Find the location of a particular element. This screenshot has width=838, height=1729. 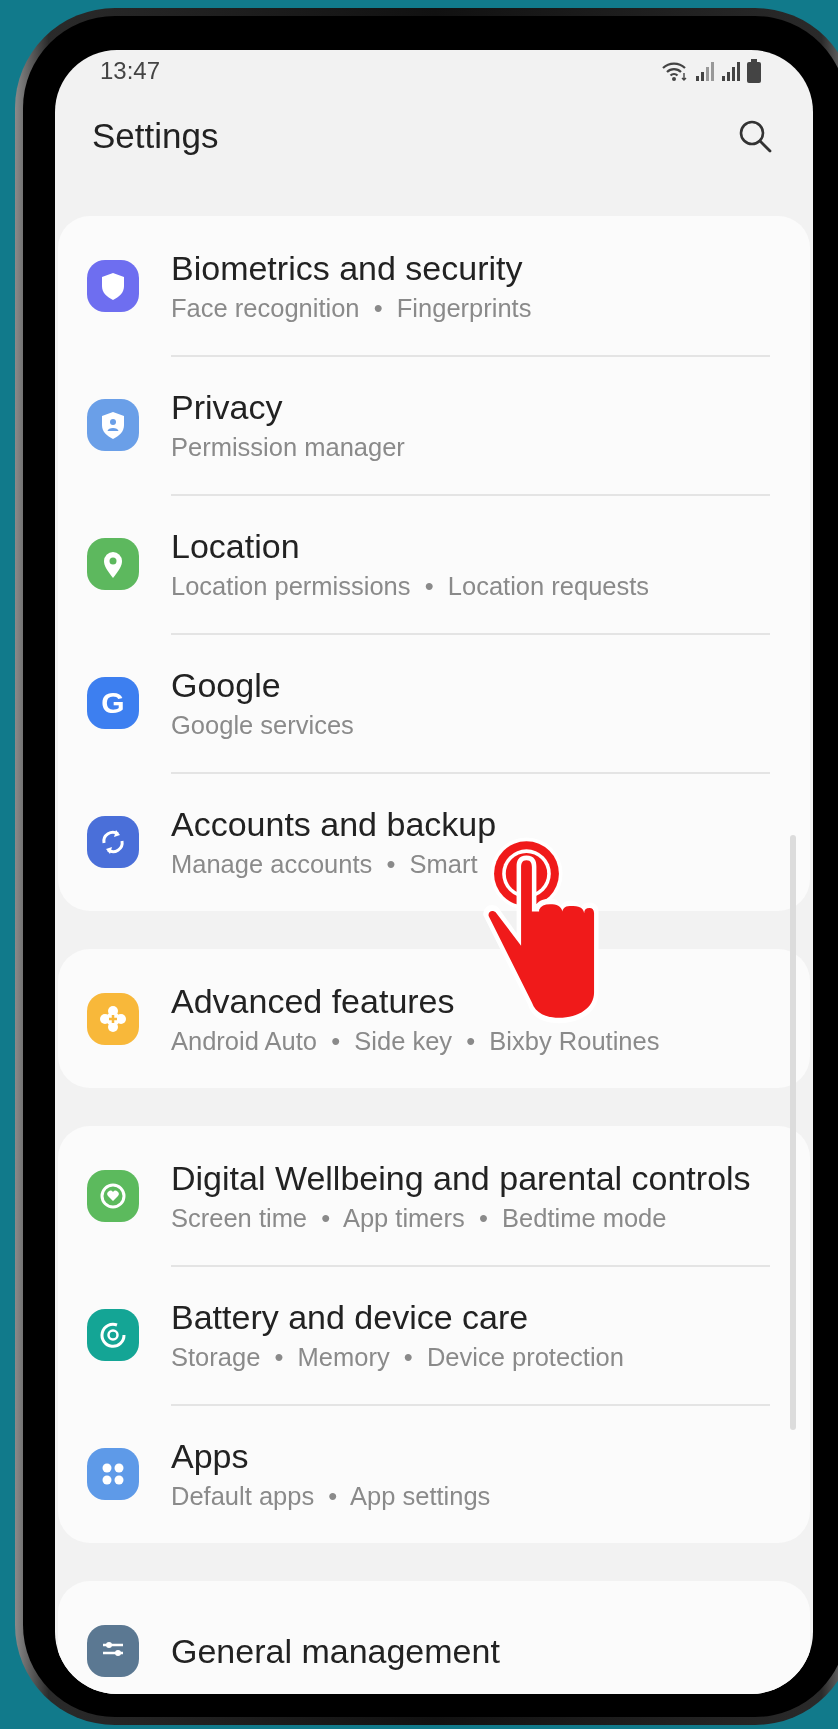

setting-title: Accounts and backup is located at coordinates (470, 823).